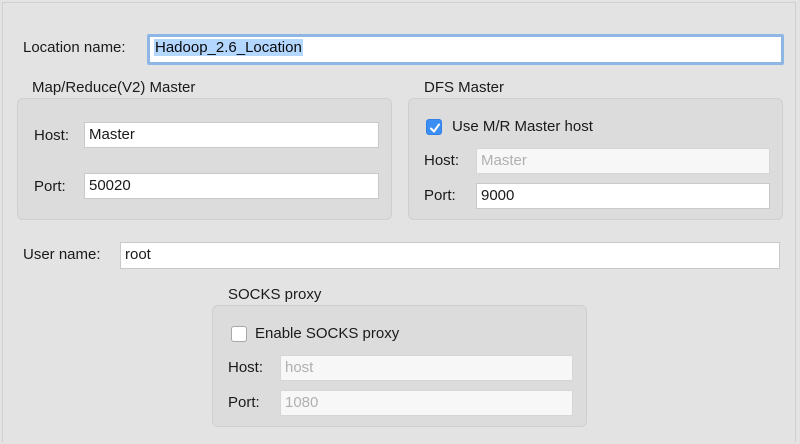 This screenshot has width=800, height=444. Describe the element at coordinates (244, 402) in the screenshot. I see `socks-port-label: Port:` at that location.